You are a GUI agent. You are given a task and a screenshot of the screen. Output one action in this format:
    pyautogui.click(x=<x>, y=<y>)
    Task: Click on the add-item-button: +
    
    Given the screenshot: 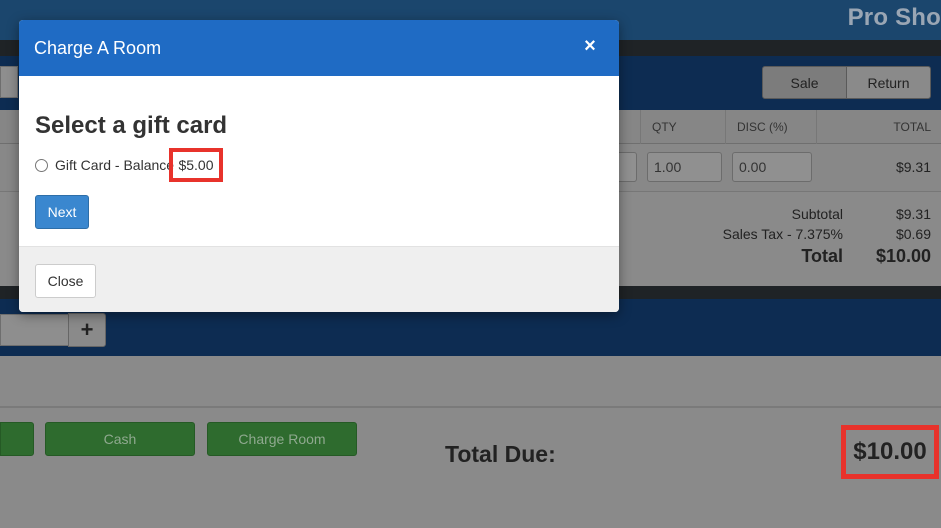 What is the action you would take?
    pyautogui.click(x=87, y=330)
    